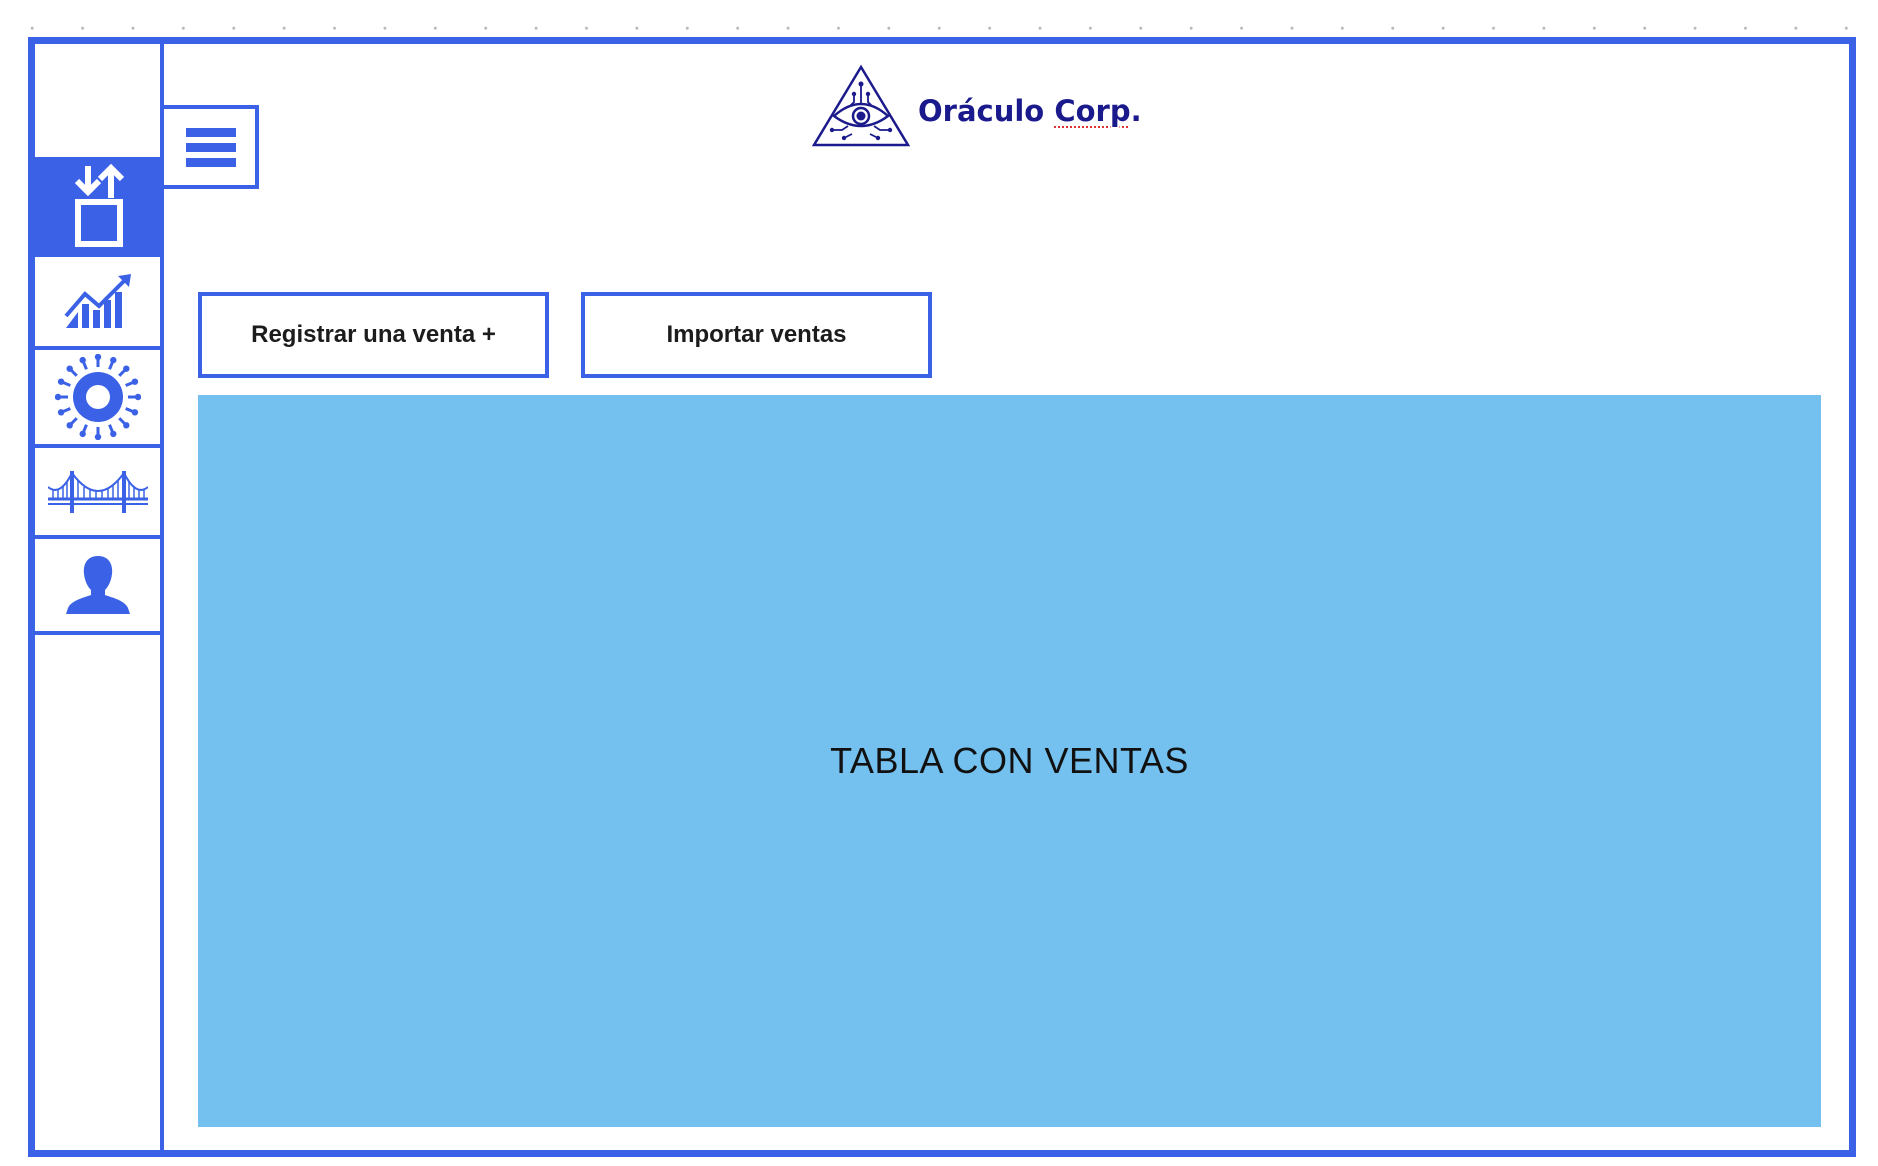 The width and height of the screenshot is (1878, 1166). I want to click on brand-name: Oráculo Corp., so click(1030, 111).